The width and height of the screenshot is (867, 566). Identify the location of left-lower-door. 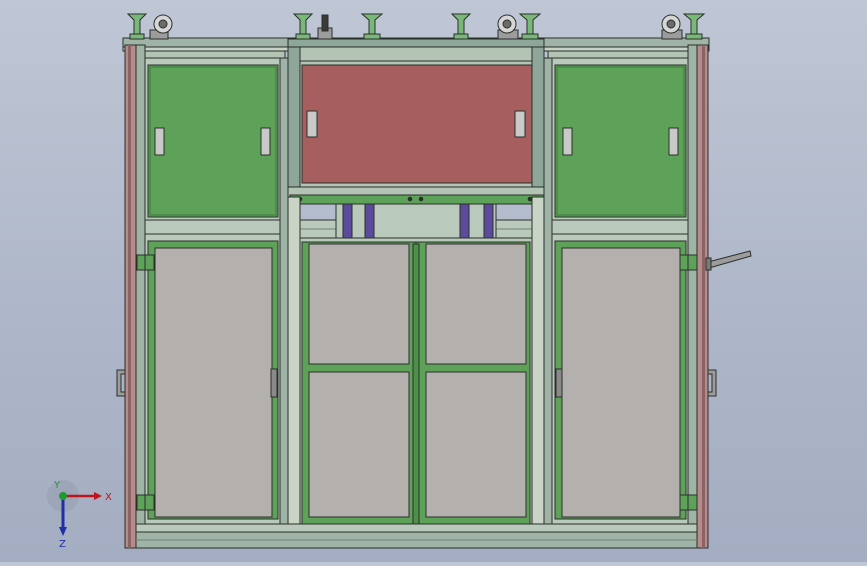
(212, 379).